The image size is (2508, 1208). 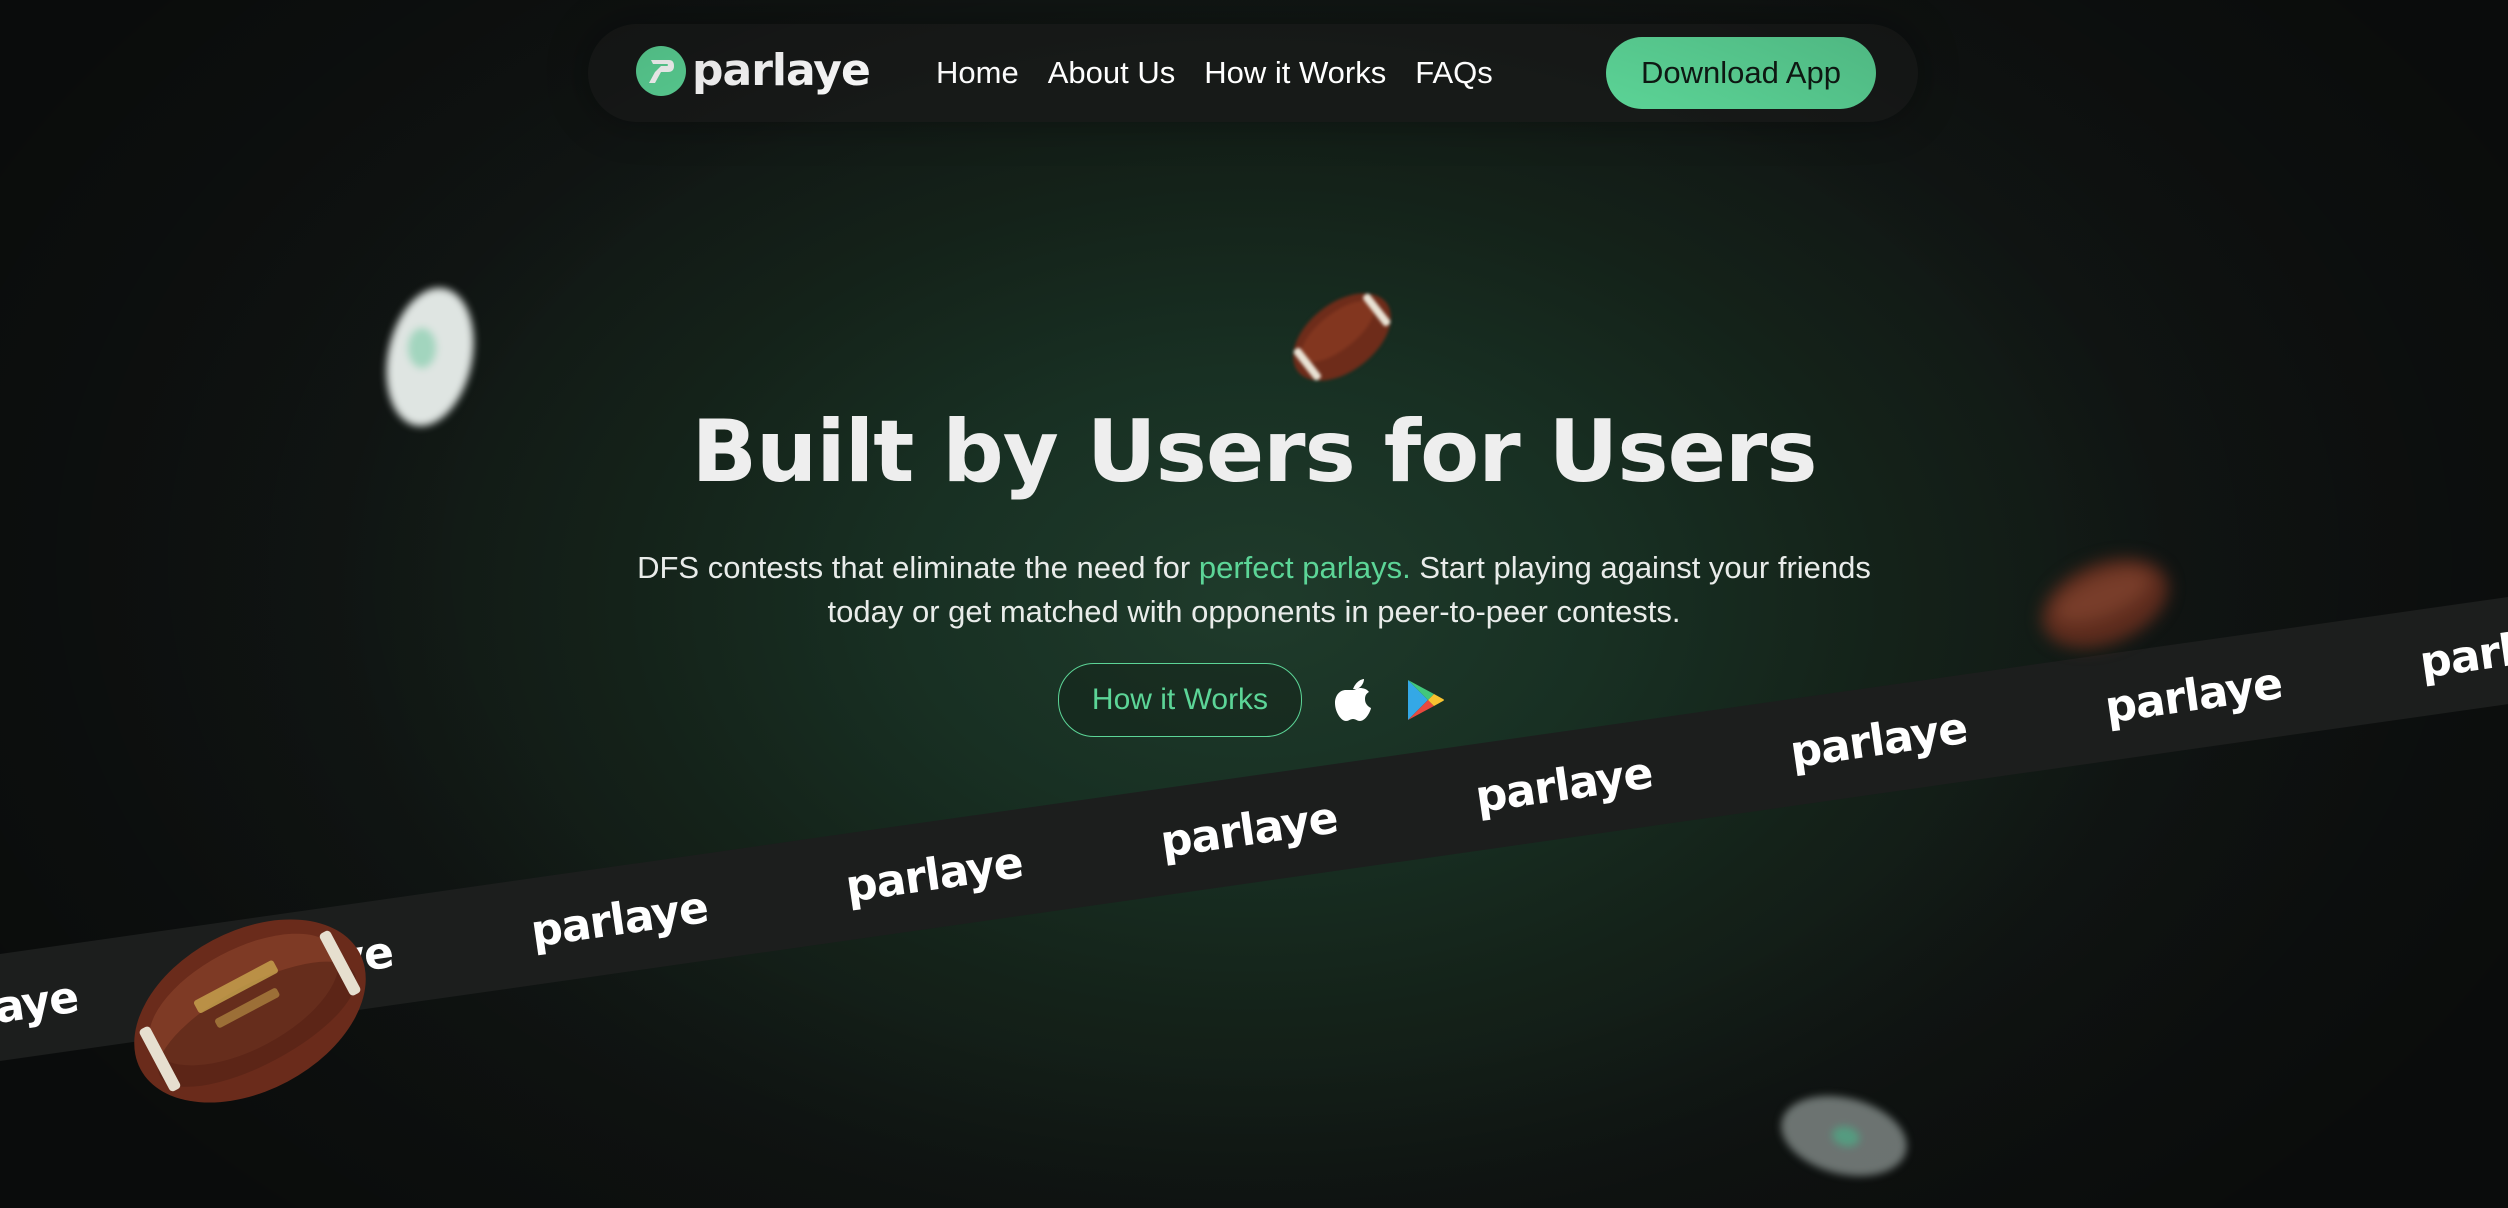 What do you see at coordinates (1304, 567) in the screenshot?
I see `hero-subtext-accent: perfect parlays.` at bounding box center [1304, 567].